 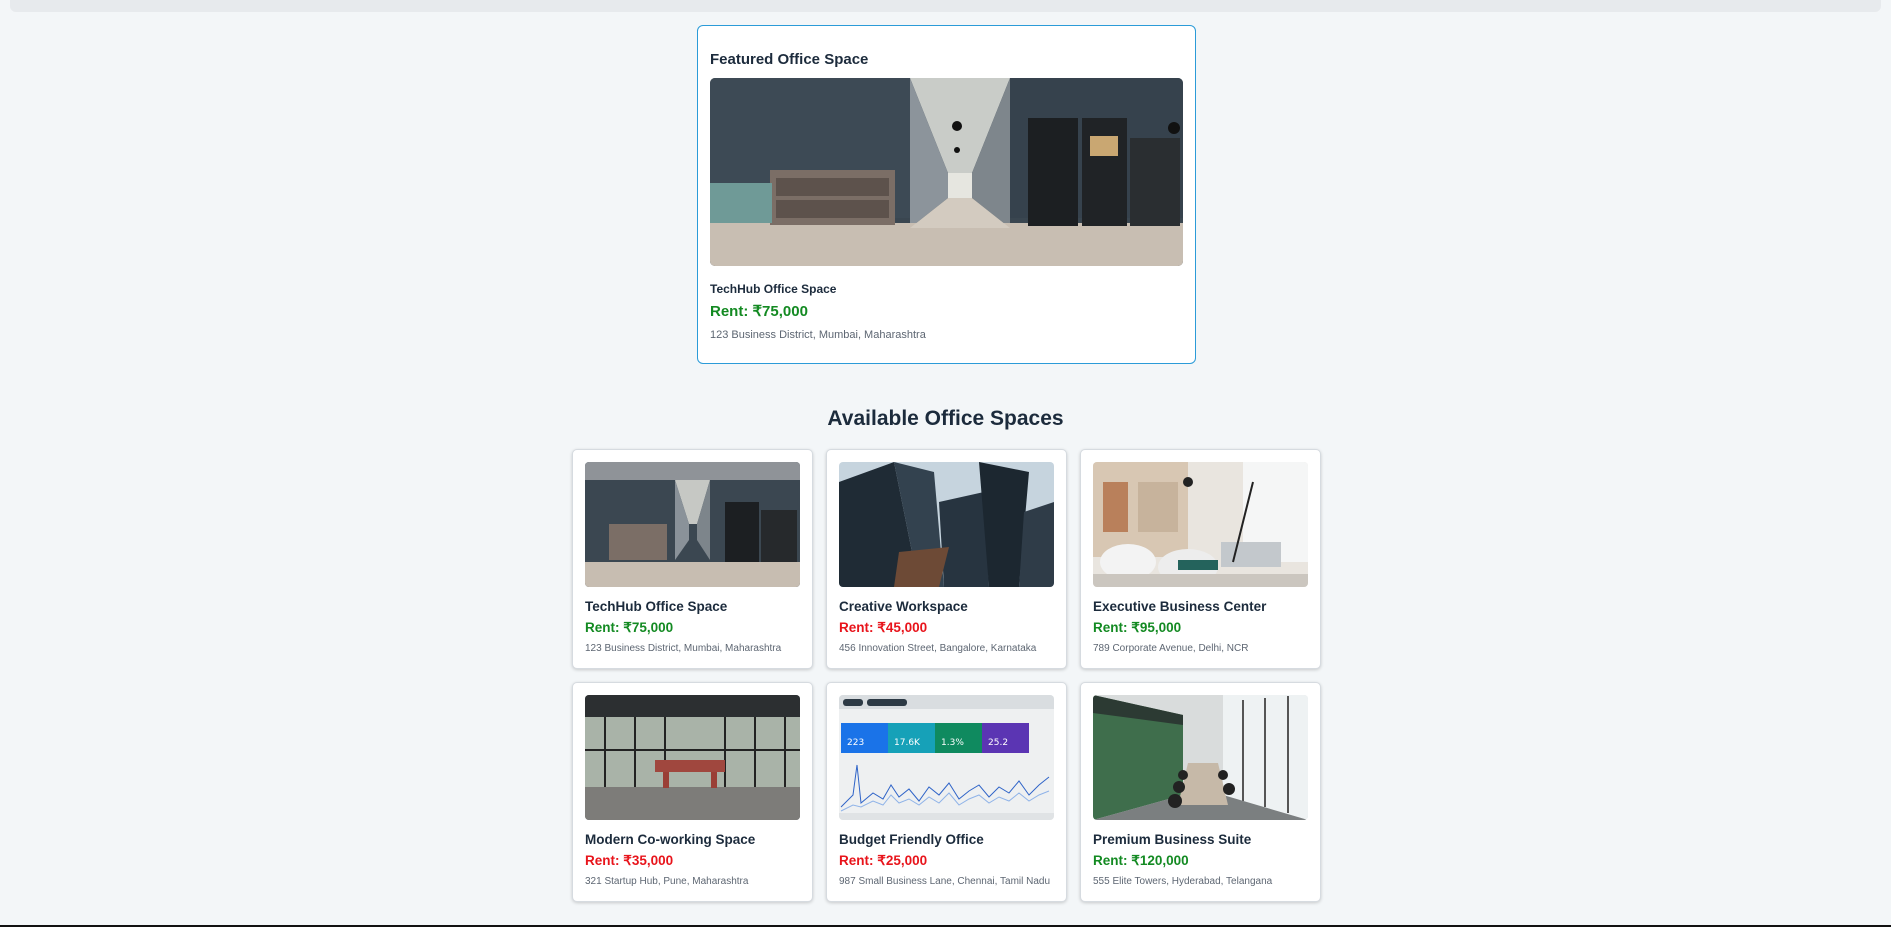 I want to click on office-address: 321 Startup Hub, Pune, Maharashtra, so click(x=667, y=881).